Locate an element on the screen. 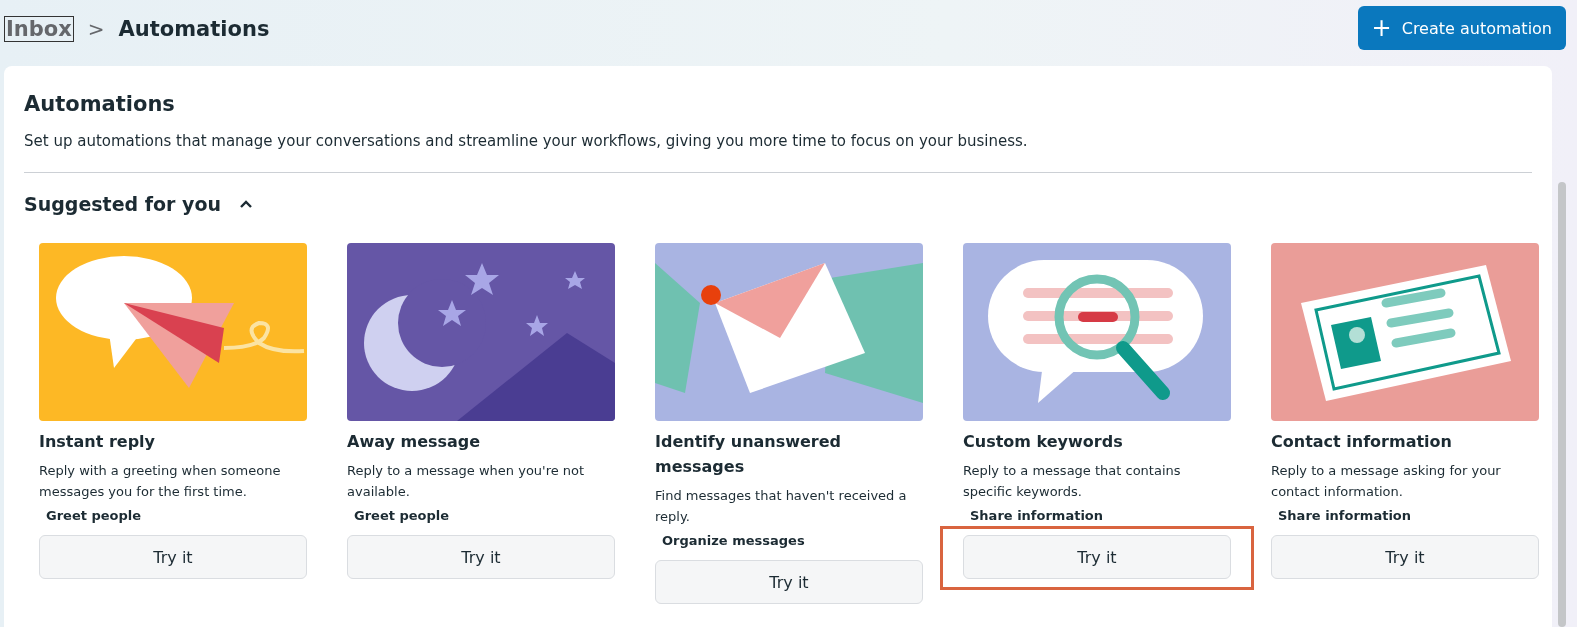 Image resolution: width=1577 pixels, height=627 pixels. page-title: Automations is located at coordinates (194, 29).